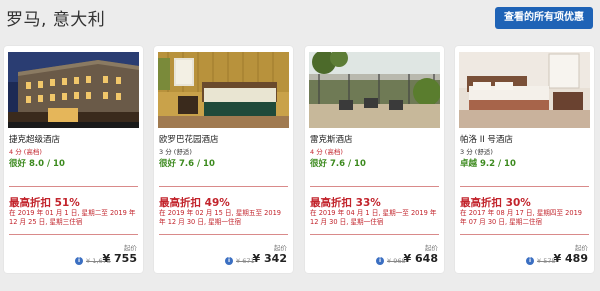 The width and height of the screenshot is (600, 291). What do you see at coordinates (269, 258) in the screenshot?
I see `deal-price: ¥ 342` at bounding box center [269, 258].